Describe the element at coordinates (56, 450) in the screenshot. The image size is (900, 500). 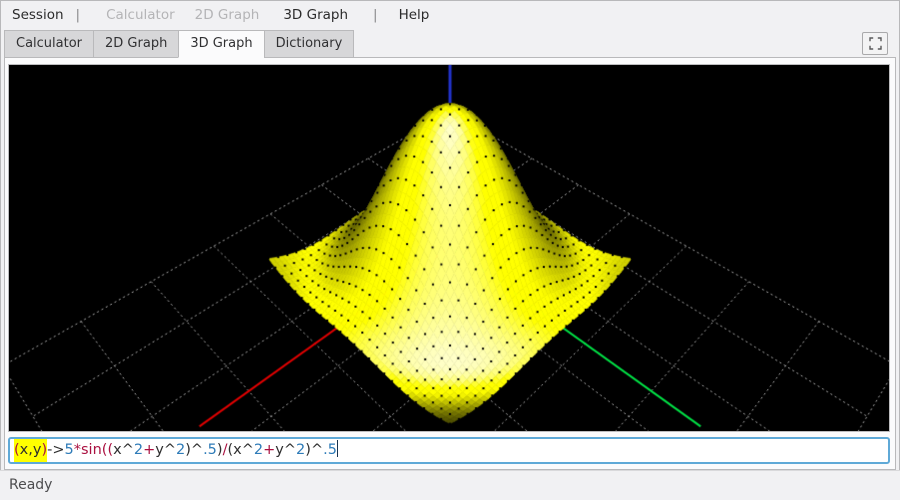
I see `expression-token: ->` at that location.